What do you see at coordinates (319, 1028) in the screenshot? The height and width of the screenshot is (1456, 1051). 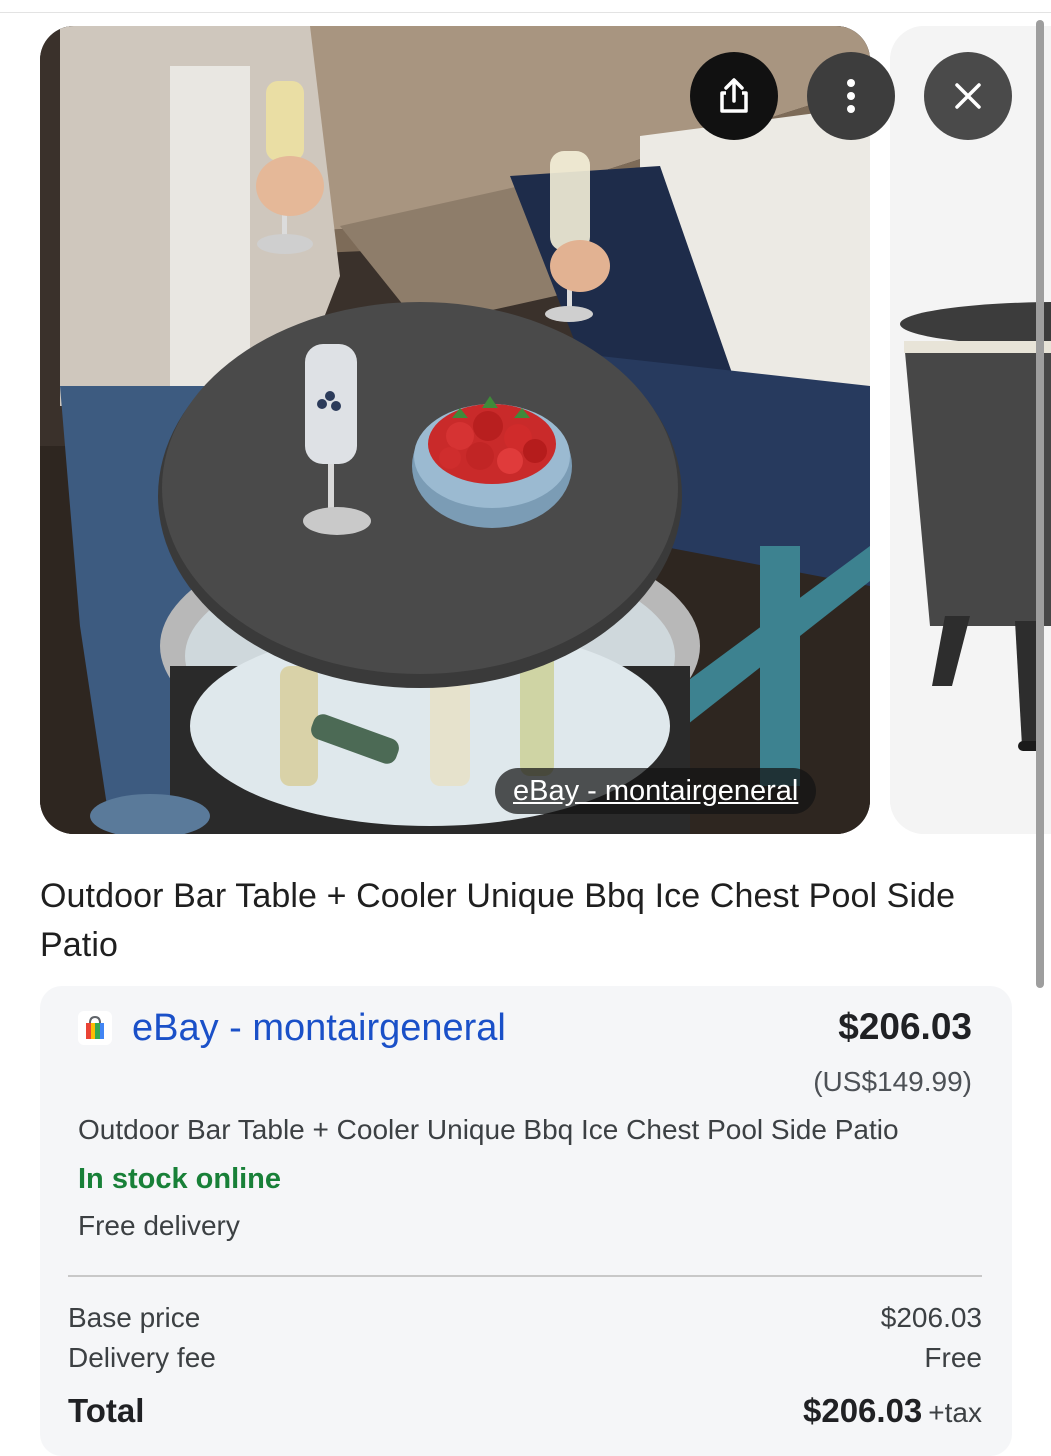 I see `store-name: eBay - montairgeneral` at bounding box center [319, 1028].